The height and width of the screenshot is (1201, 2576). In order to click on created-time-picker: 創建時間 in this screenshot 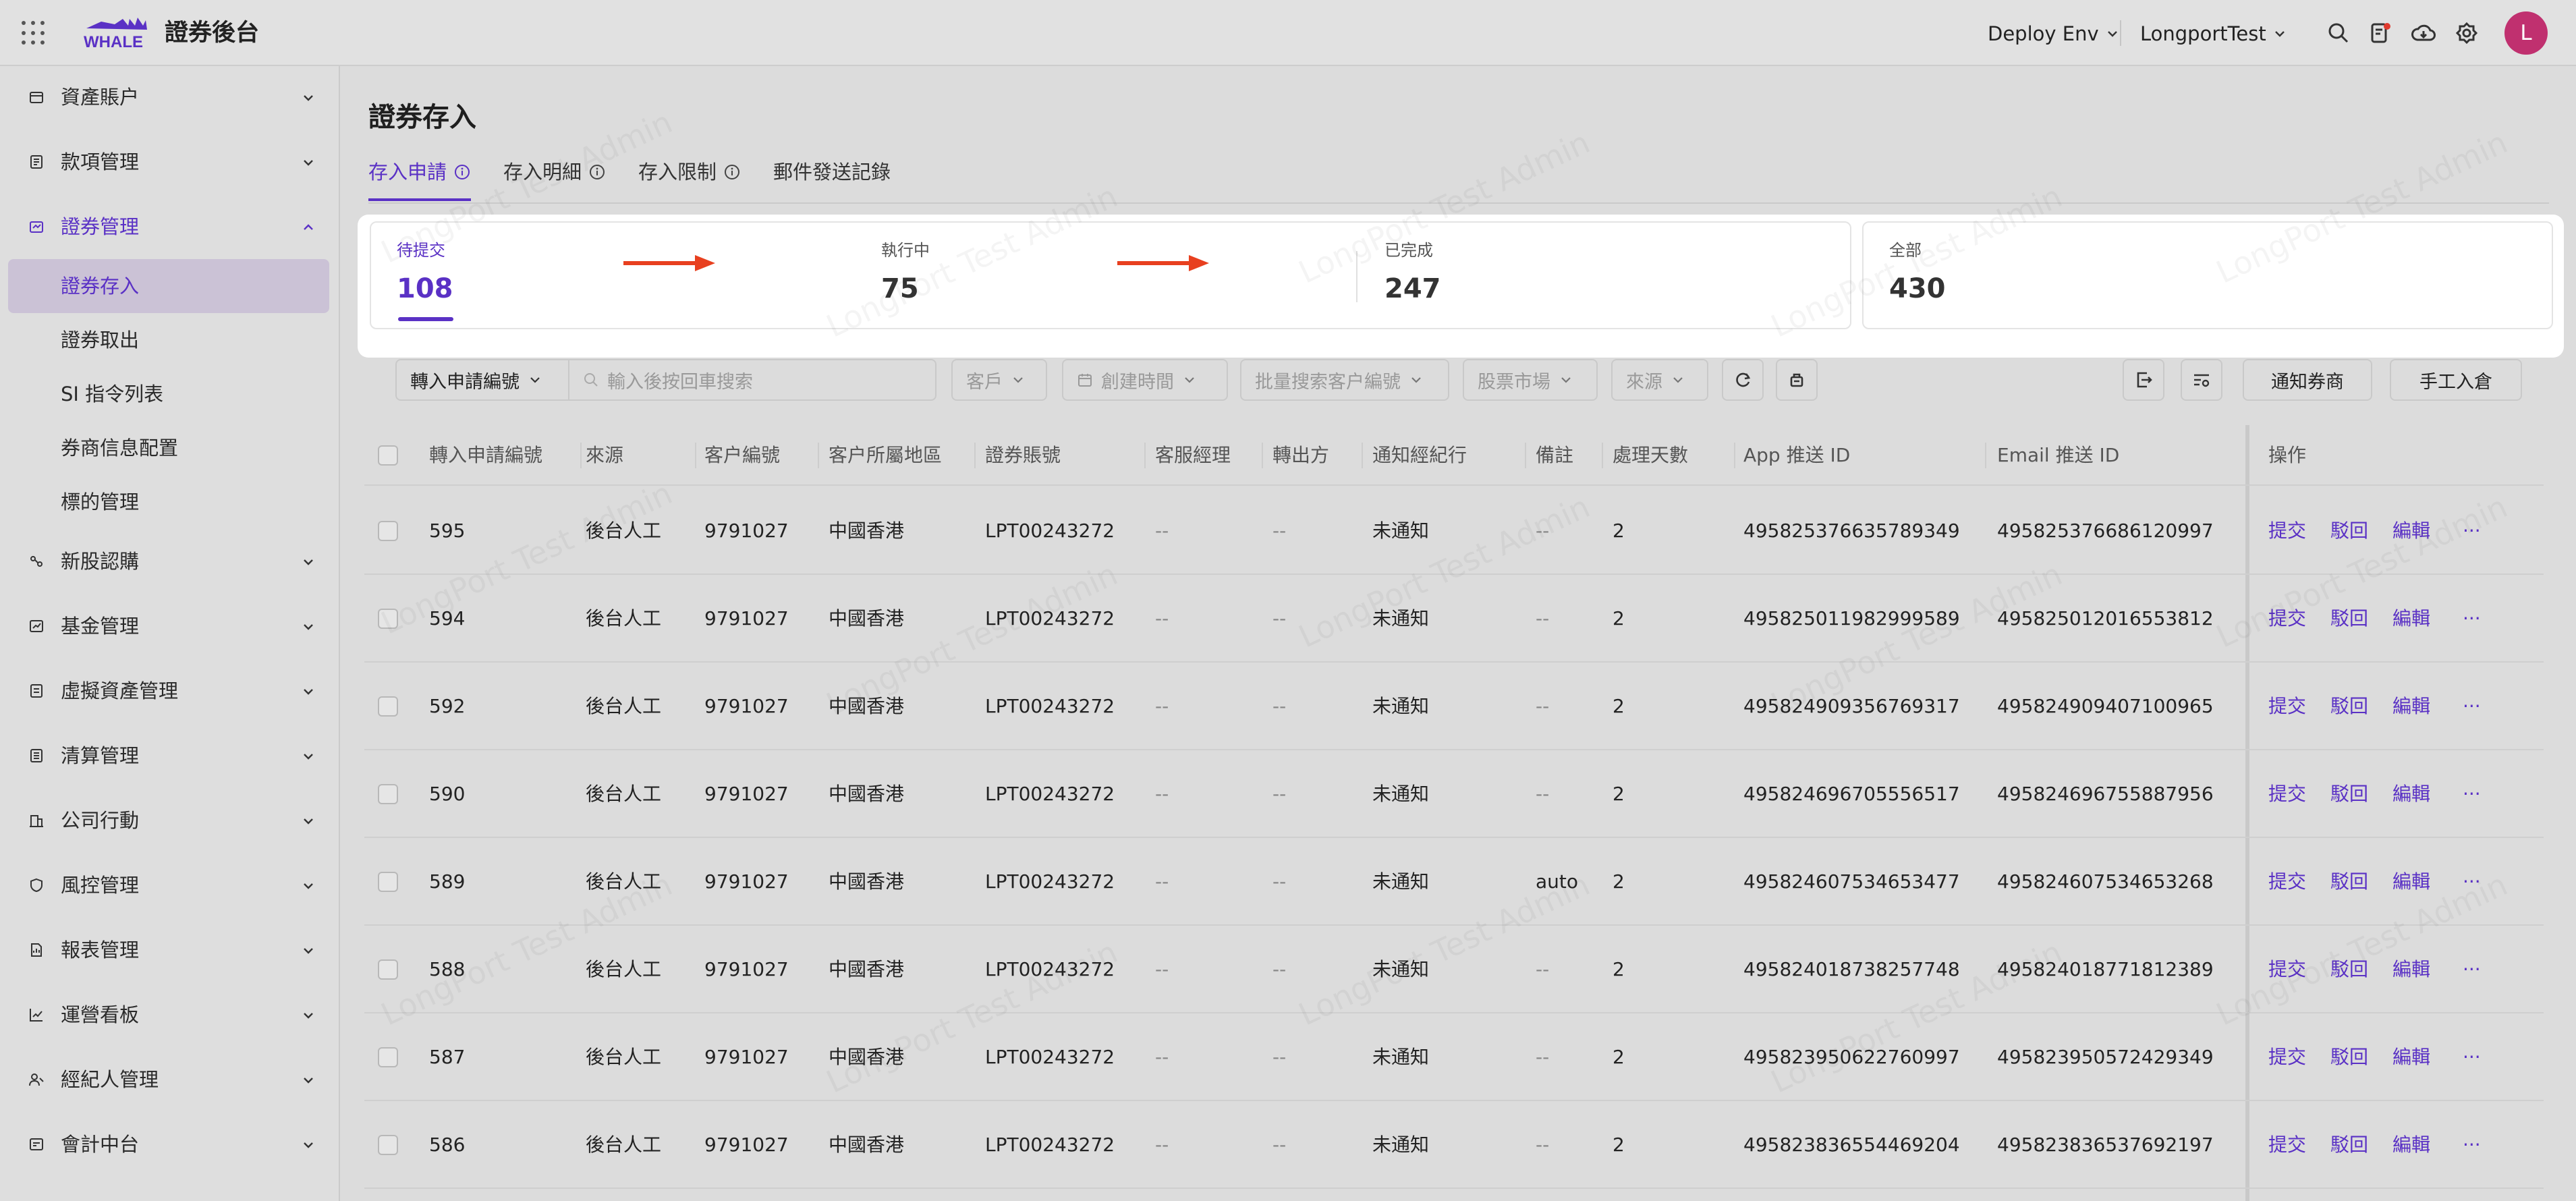, I will do `click(1145, 380)`.